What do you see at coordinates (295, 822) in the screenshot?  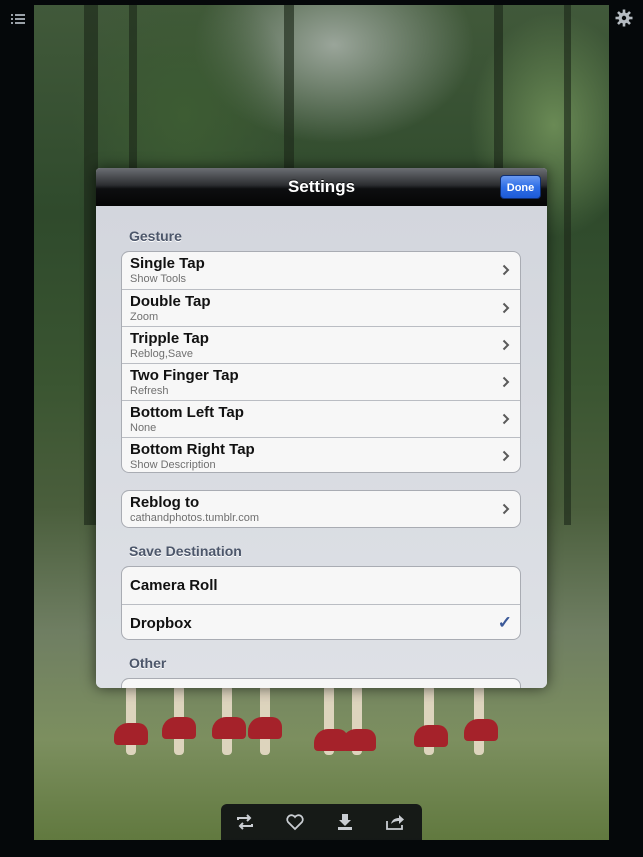 I see `heart-icon` at bounding box center [295, 822].